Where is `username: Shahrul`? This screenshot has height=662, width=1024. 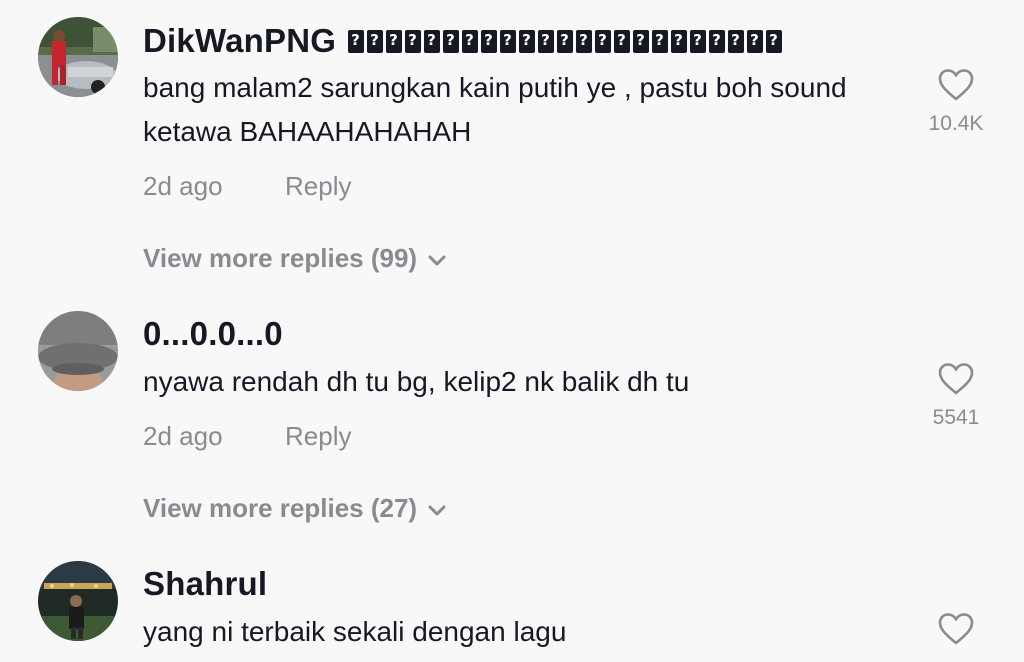
username: Shahrul is located at coordinates (205, 584).